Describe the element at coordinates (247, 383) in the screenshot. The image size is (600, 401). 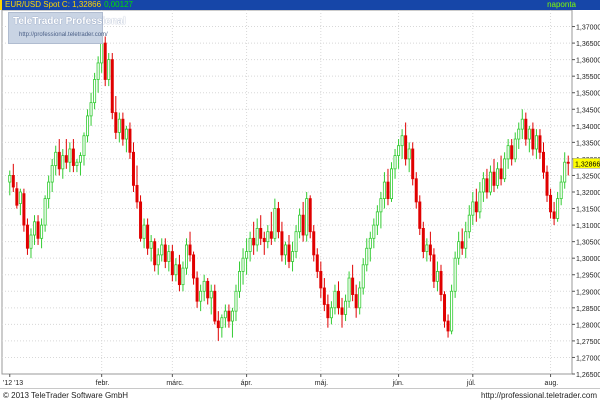
I see `x-tick-label: ápr.` at that location.